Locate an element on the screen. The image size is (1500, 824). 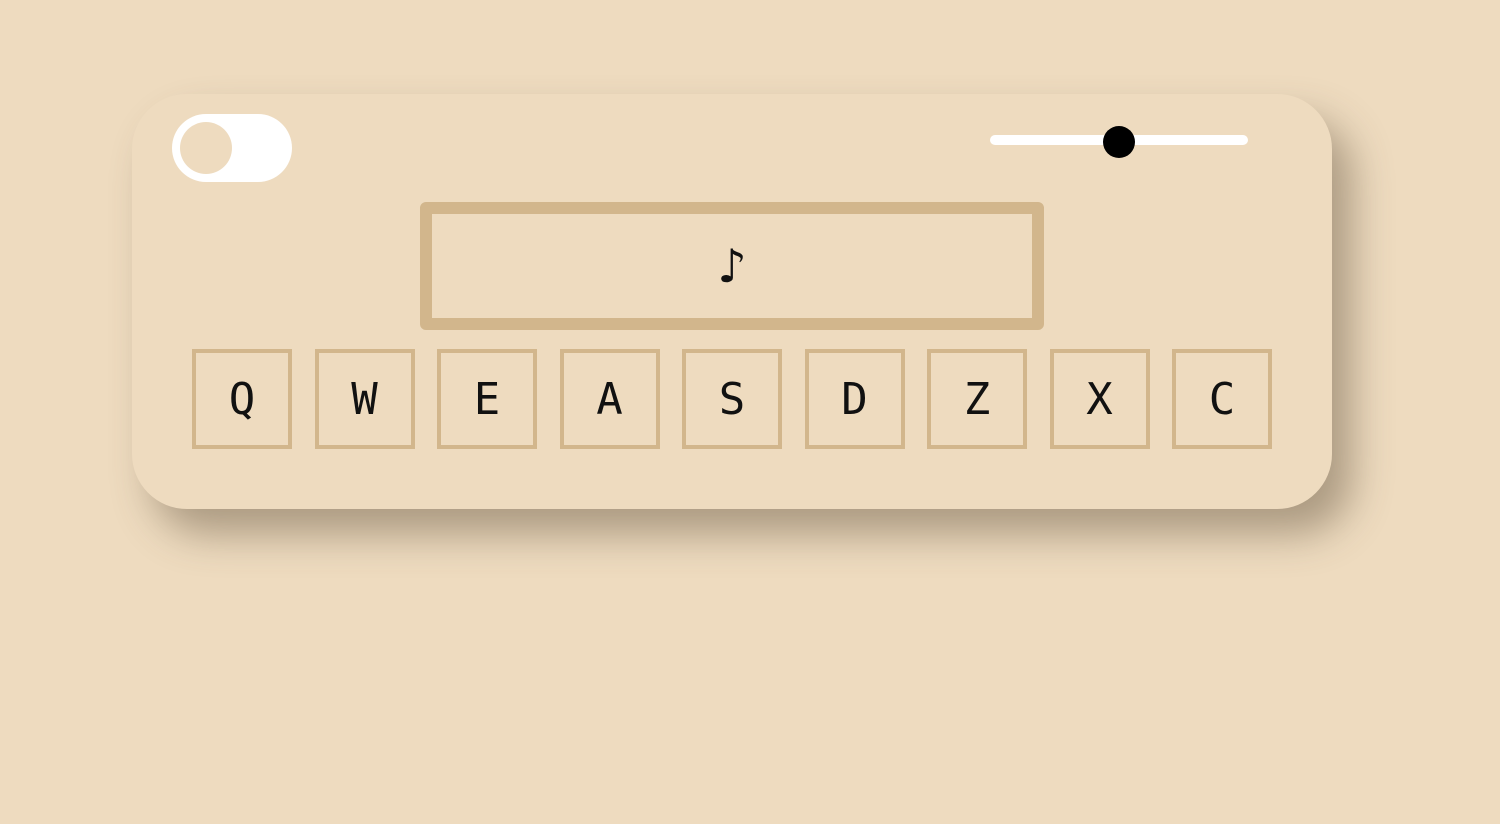
music-note-icon: ♪ is located at coordinates (732, 266).